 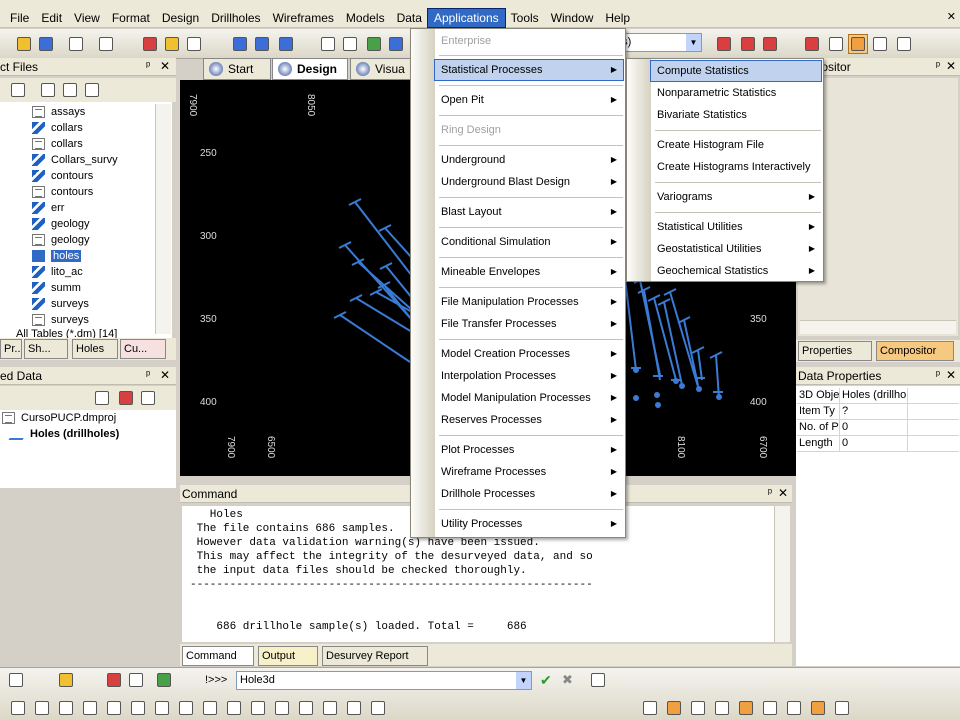 I want to click on tree-item: holes, so click(x=57, y=256).